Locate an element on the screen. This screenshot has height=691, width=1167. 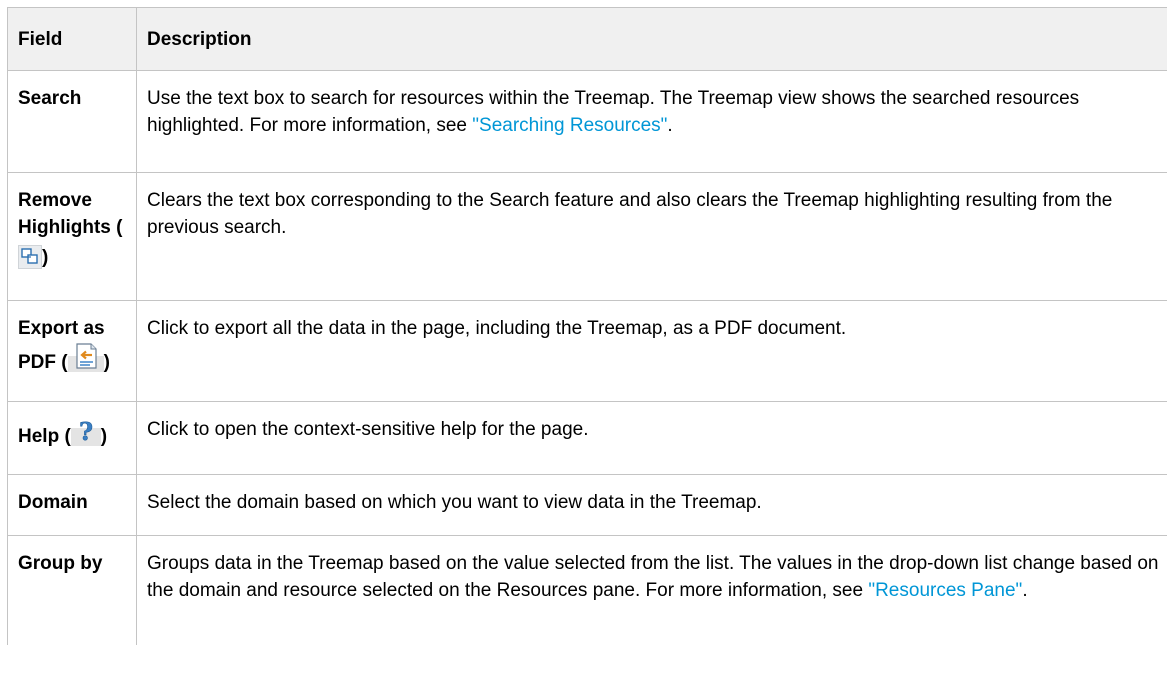
field-label-line2: Highlights ( is located at coordinates (70, 227).